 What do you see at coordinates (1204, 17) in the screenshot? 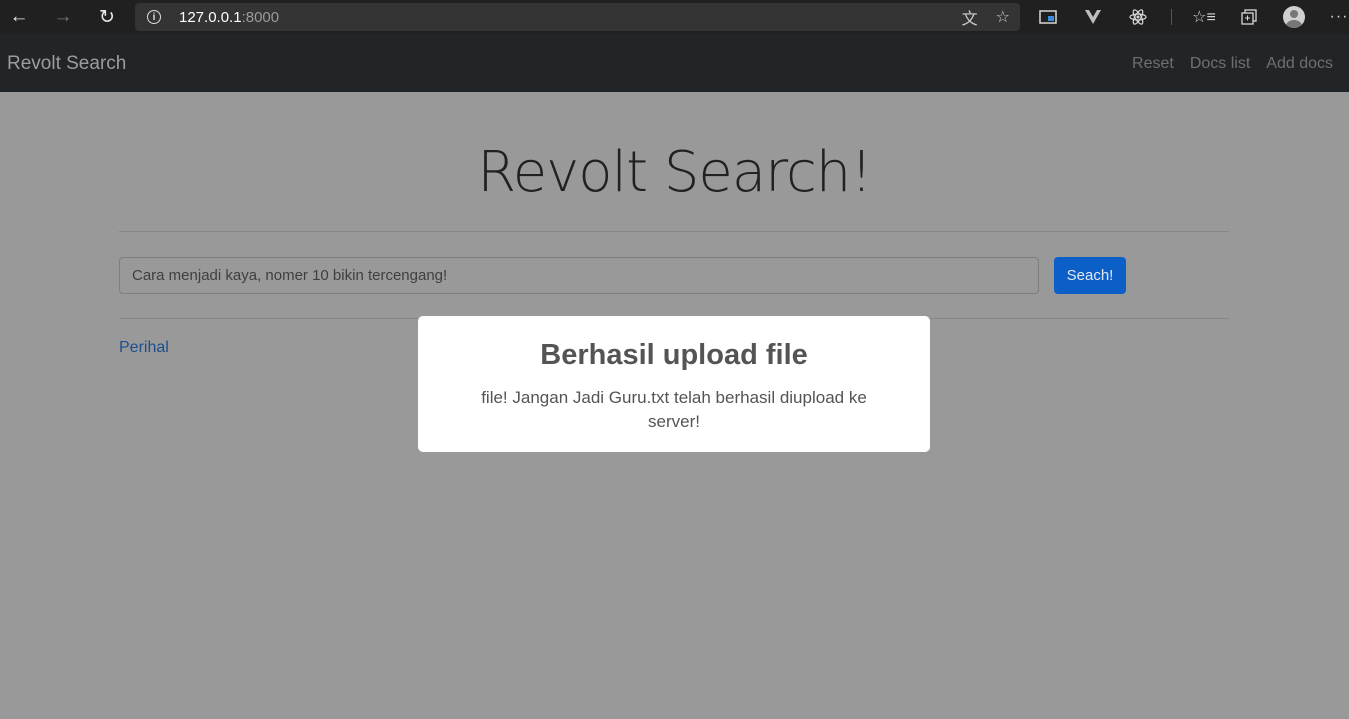
I see `favorites-icon: ☆≡` at bounding box center [1204, 17].